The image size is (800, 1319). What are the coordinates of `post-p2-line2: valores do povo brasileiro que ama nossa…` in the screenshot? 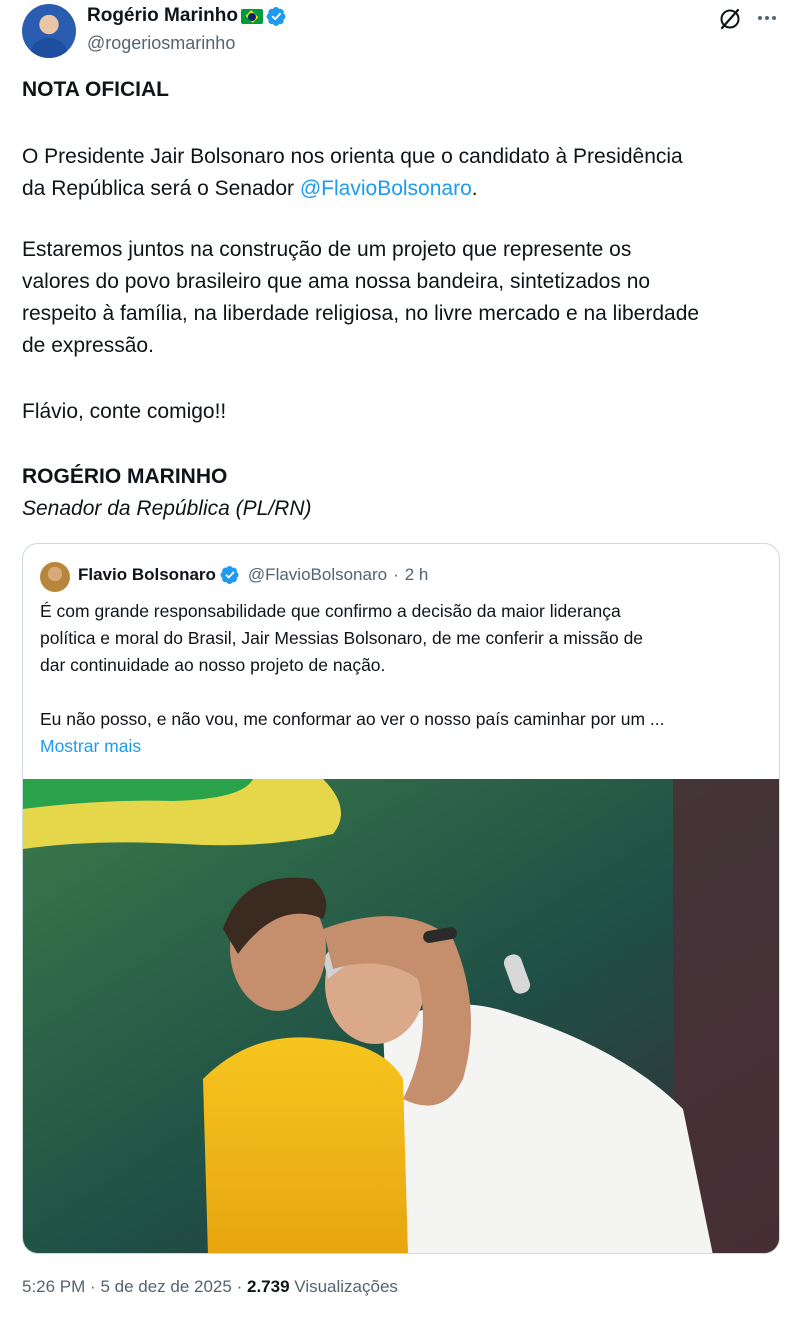 It's located at (336, 281).